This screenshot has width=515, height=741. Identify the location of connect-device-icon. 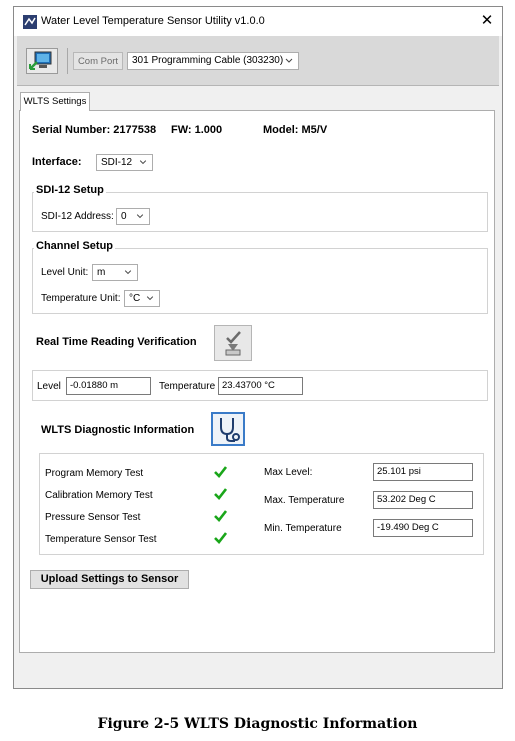
(40, 60).